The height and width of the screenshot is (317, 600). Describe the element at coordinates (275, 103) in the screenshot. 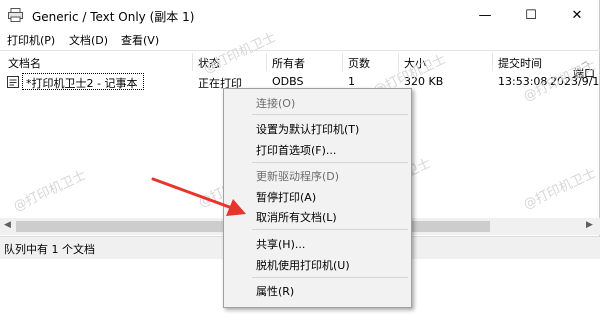

I see `menu-item-connect: 连接(O)` at that location.